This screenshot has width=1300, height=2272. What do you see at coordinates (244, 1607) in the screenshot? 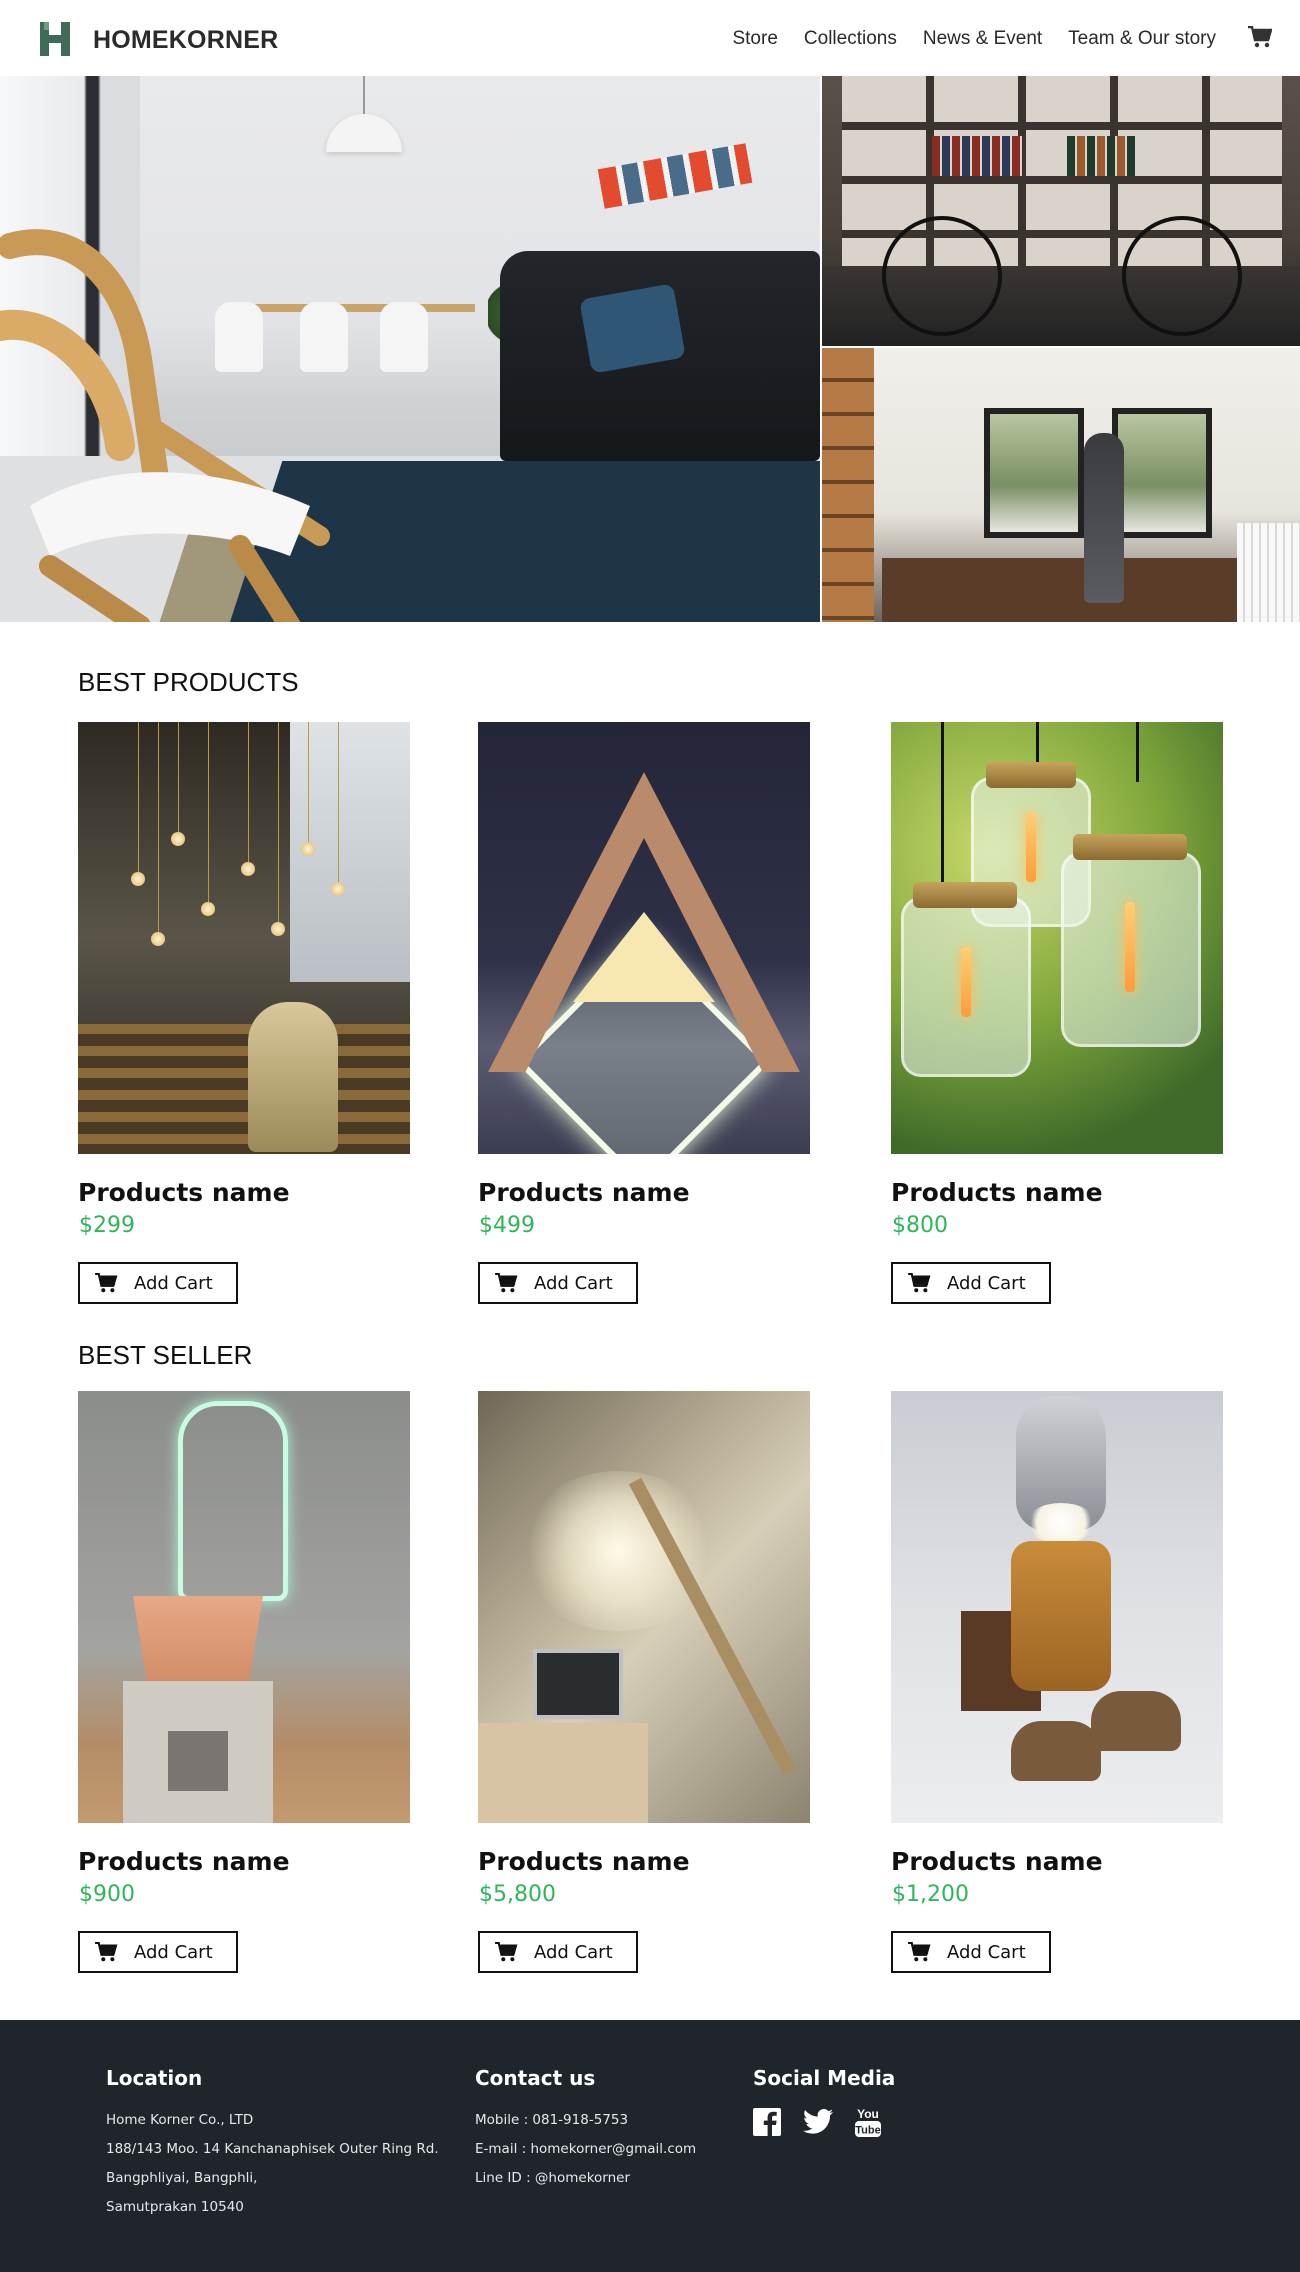
I see `product-image-neon-cactus` at bounding box center [244, 1607].